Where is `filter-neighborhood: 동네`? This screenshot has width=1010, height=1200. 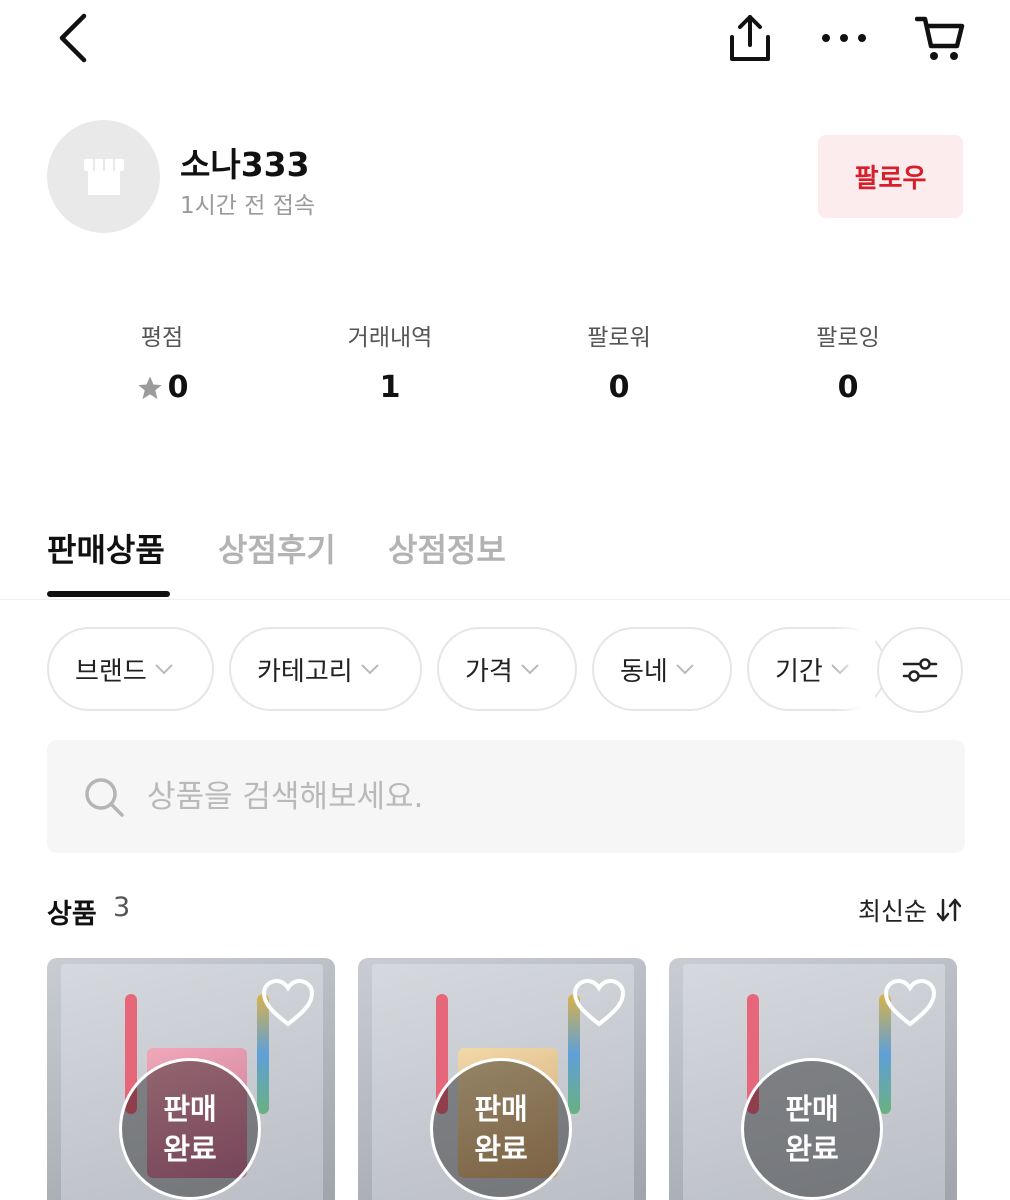 filter-neighborhood: 동네 is located at coordinates (662, 669).